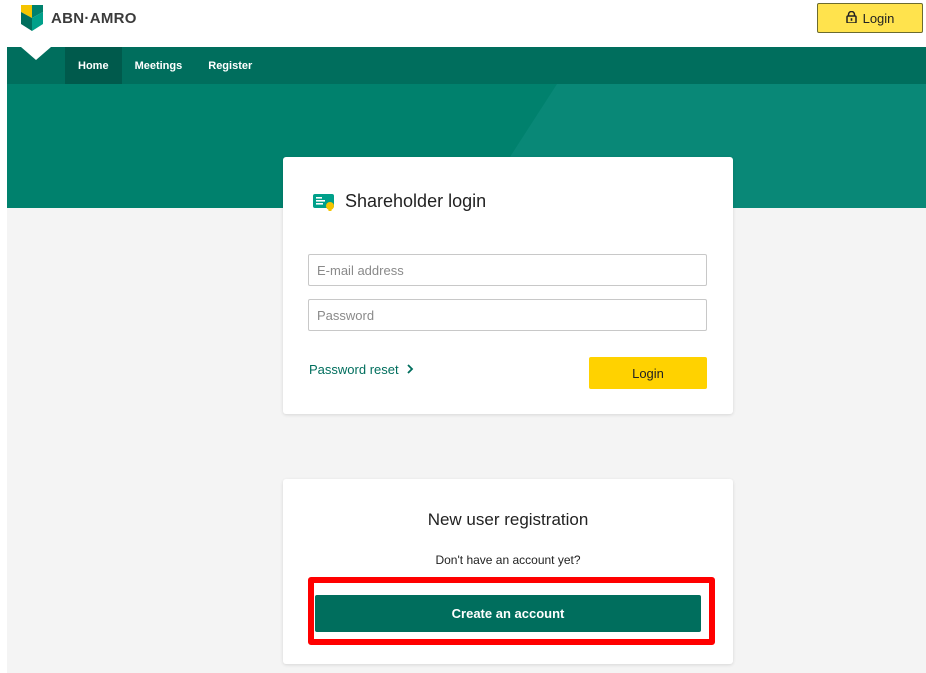  I want to click on password-reset-label: Password reset, so click(354, 369).